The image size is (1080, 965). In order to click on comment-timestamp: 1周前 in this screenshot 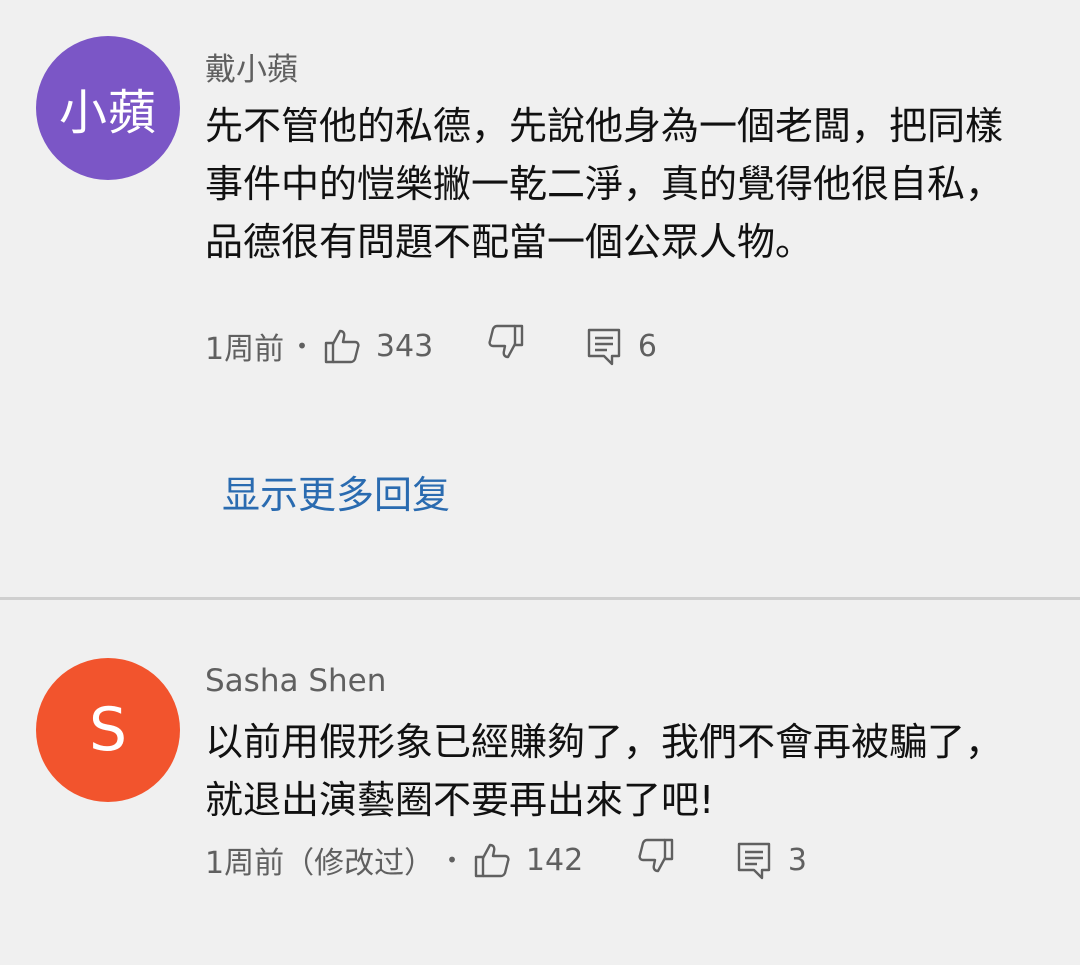, I will do `click(245, 349)`.